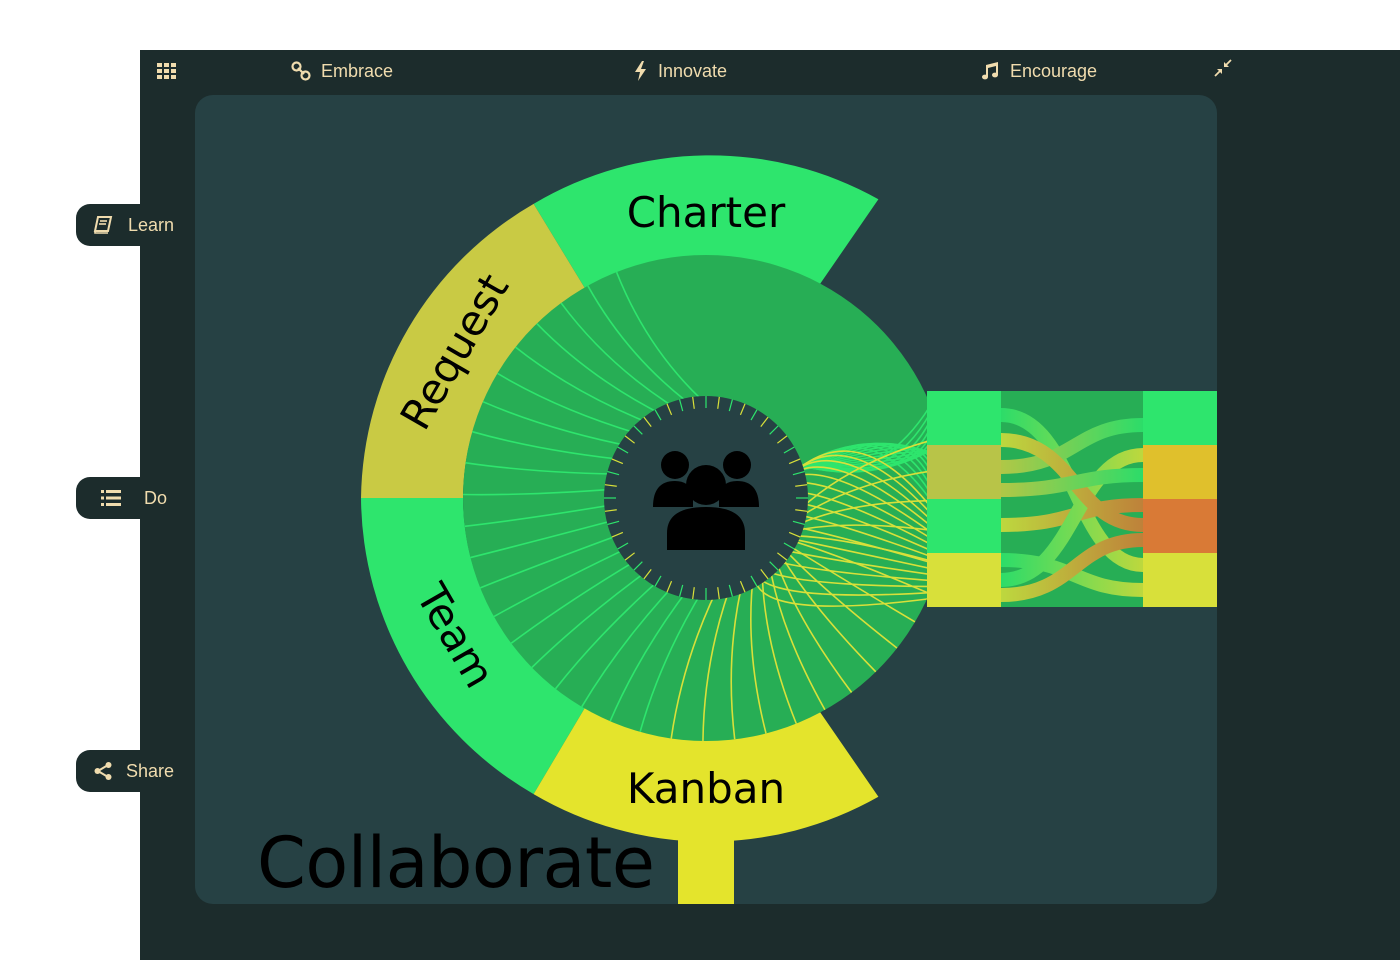 This screenshot has height=960, width=1400. What do you see at coordinates (111, 498) in the screenshot?
I see `list-icon` at bounding box center [111, 498].